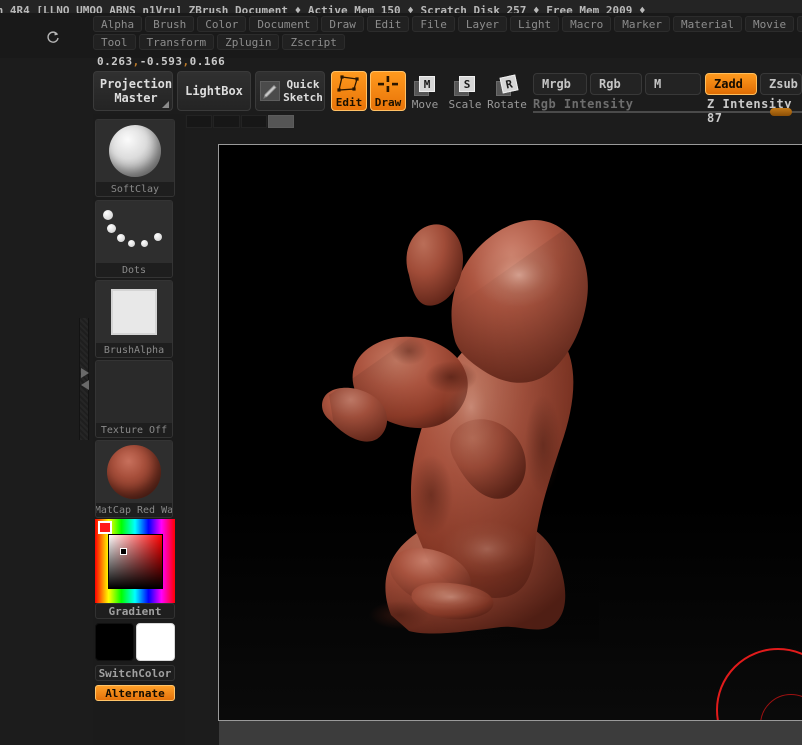 The height and width of the screenshot is (745, 802). What do you see at coordinates (84, 379) in the screenshot?
I see `tray-resize-rail` at bounding box center [84, 379].